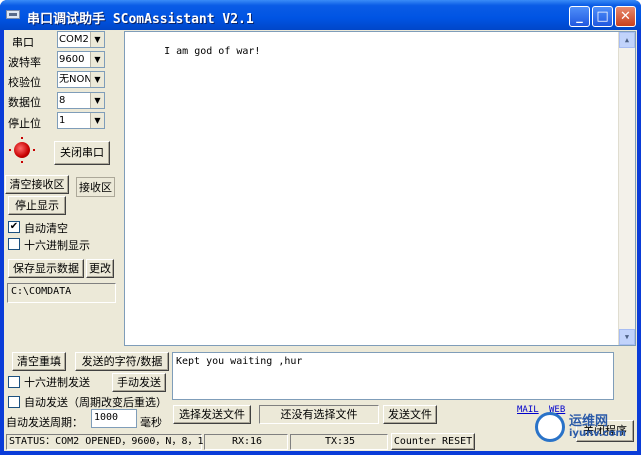  I want to click on close-button: ✕, so click(625, 16).